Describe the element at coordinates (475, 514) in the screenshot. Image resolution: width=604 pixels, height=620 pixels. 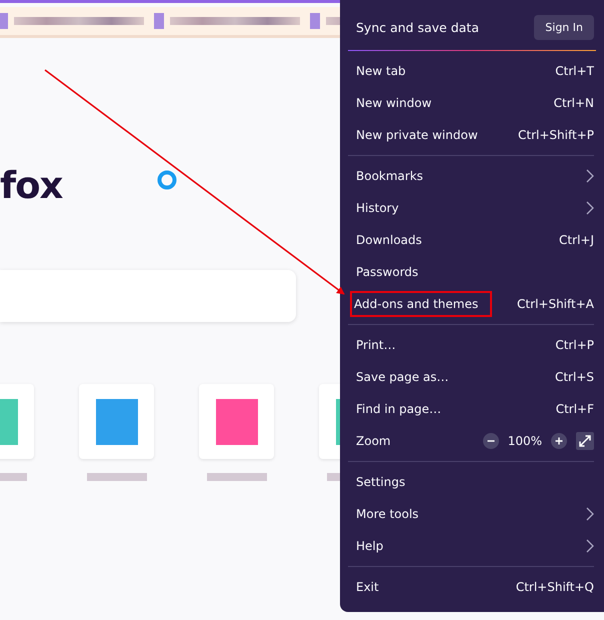
I see `menu-item: More tools` at that location.